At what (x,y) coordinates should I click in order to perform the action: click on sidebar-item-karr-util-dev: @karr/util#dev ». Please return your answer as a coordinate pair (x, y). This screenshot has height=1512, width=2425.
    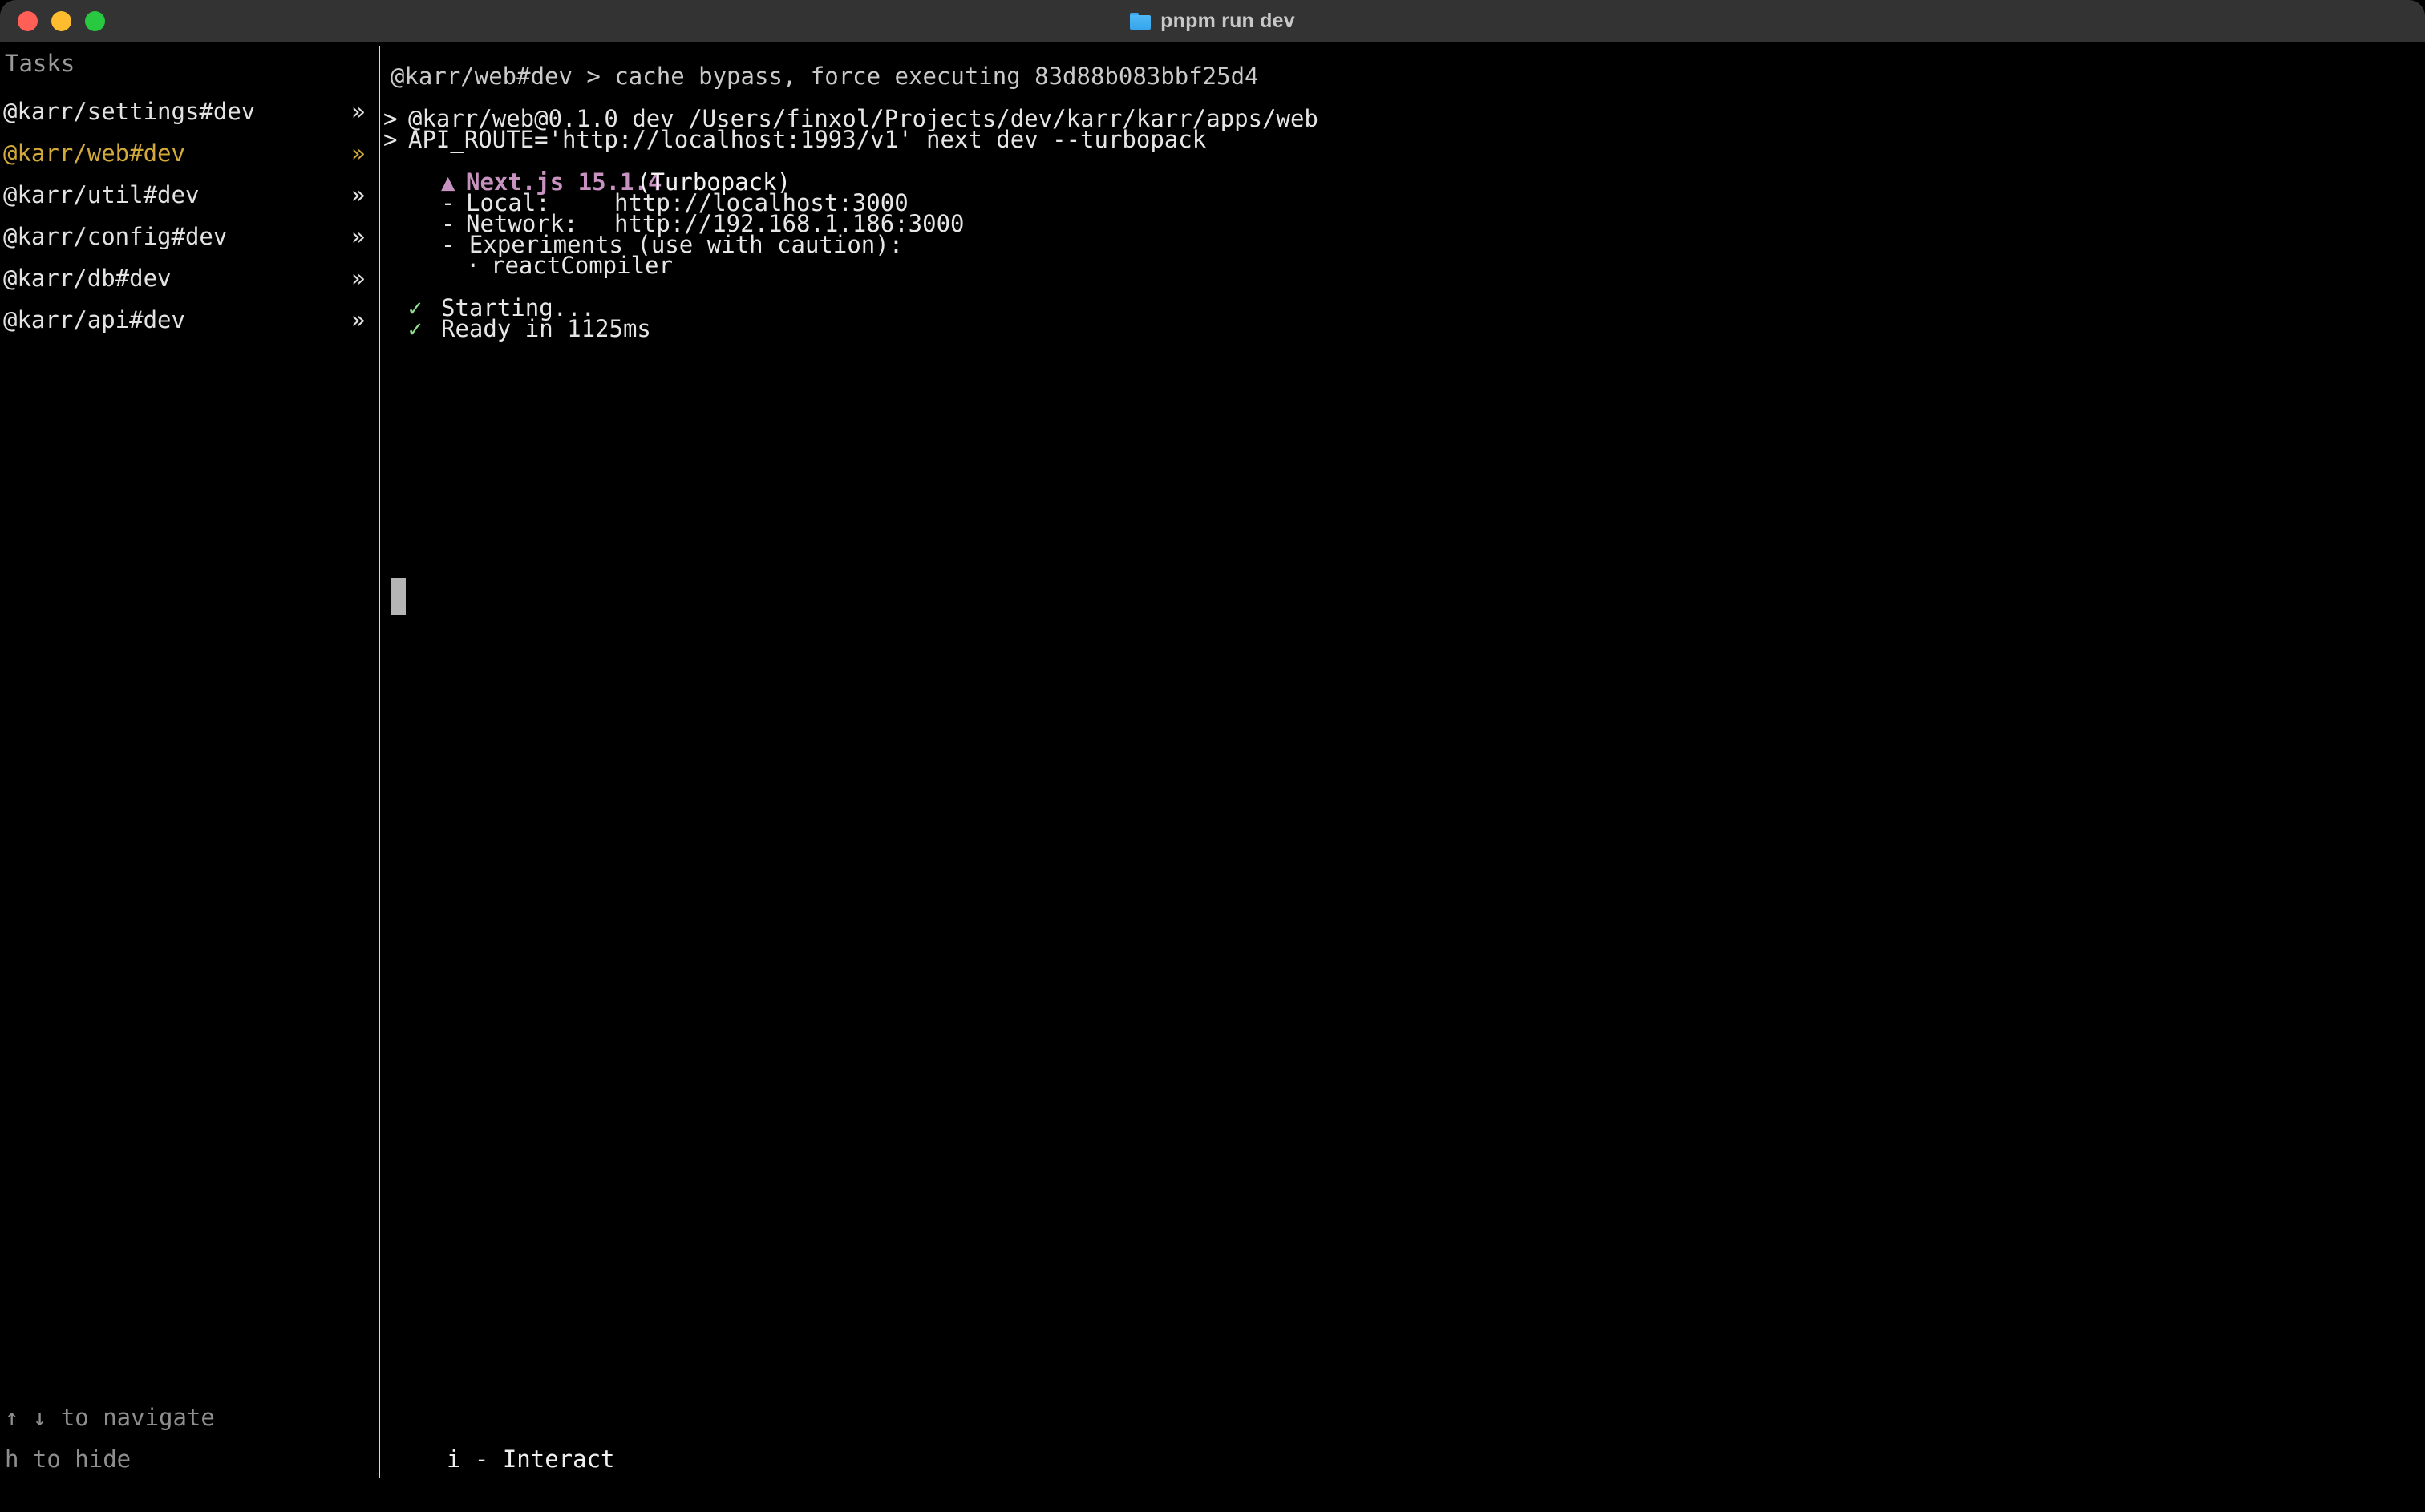
    Looking at the image, I should click on (189, 195).